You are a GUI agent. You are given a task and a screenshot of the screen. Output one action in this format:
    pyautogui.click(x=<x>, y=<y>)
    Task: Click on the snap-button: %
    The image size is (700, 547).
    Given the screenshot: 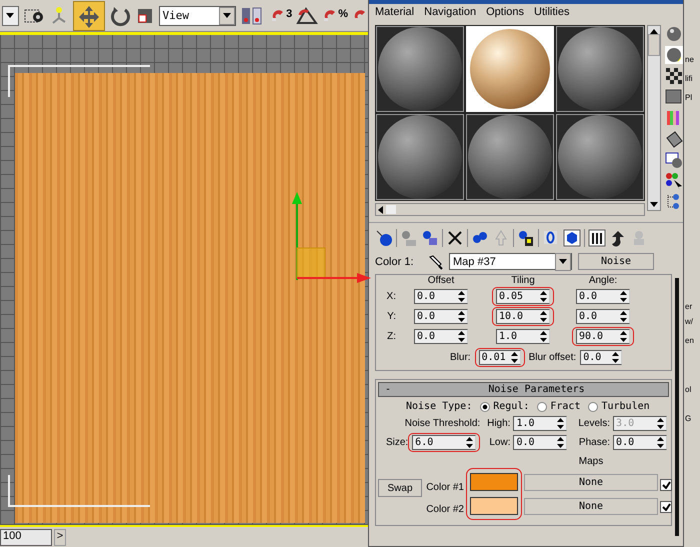 What is the action you would take?
    pyautogui.click(x=335, y=16)
    